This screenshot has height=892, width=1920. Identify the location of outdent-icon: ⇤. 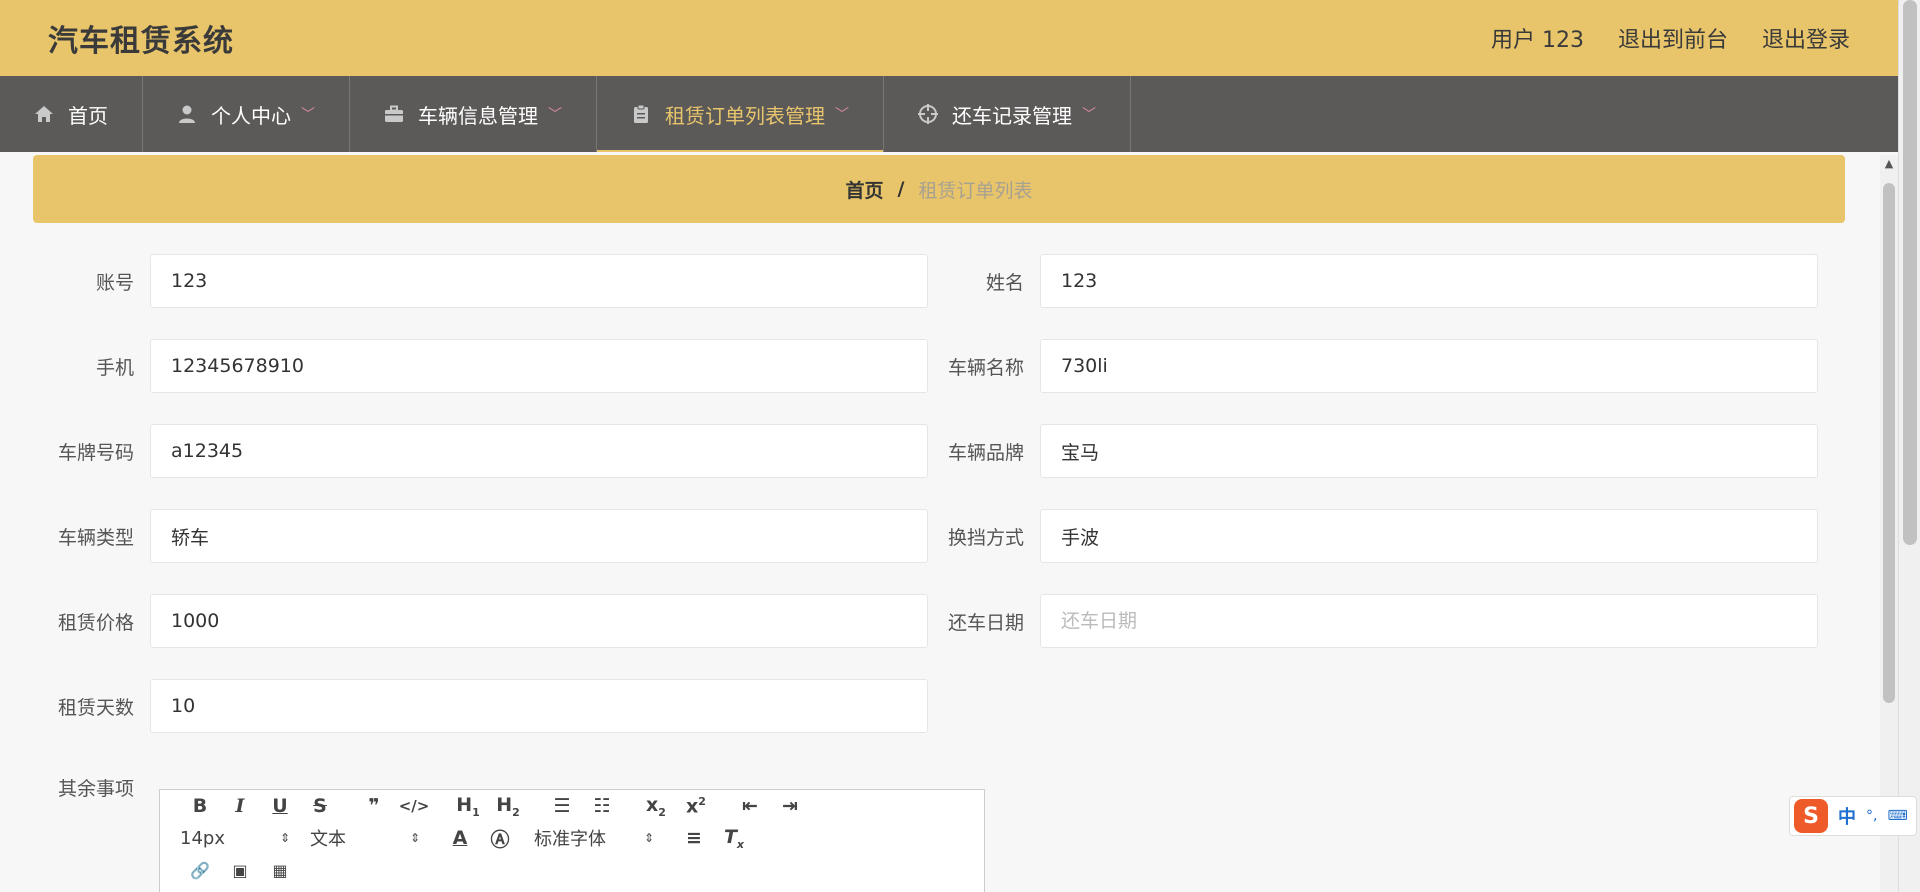
(750, 806).